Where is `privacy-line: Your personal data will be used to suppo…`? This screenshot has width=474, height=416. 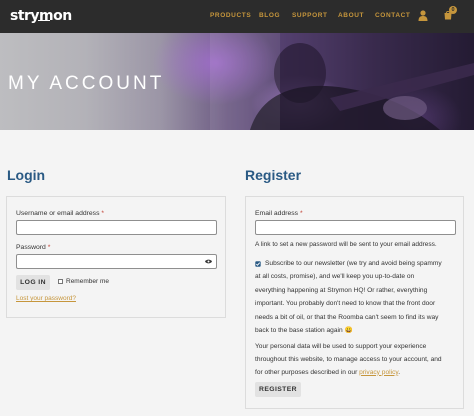
privacy-line: Your personal data will be used to suppo… is located at coordinates (341, 346).